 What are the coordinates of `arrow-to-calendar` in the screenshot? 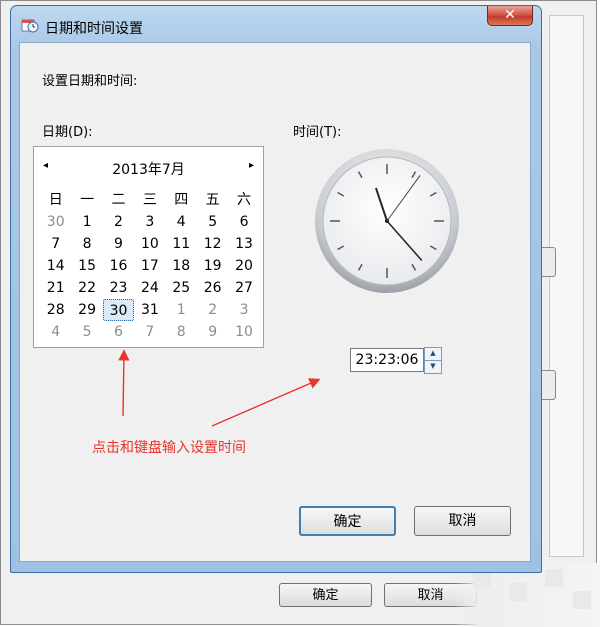 It's located at (124, 383).